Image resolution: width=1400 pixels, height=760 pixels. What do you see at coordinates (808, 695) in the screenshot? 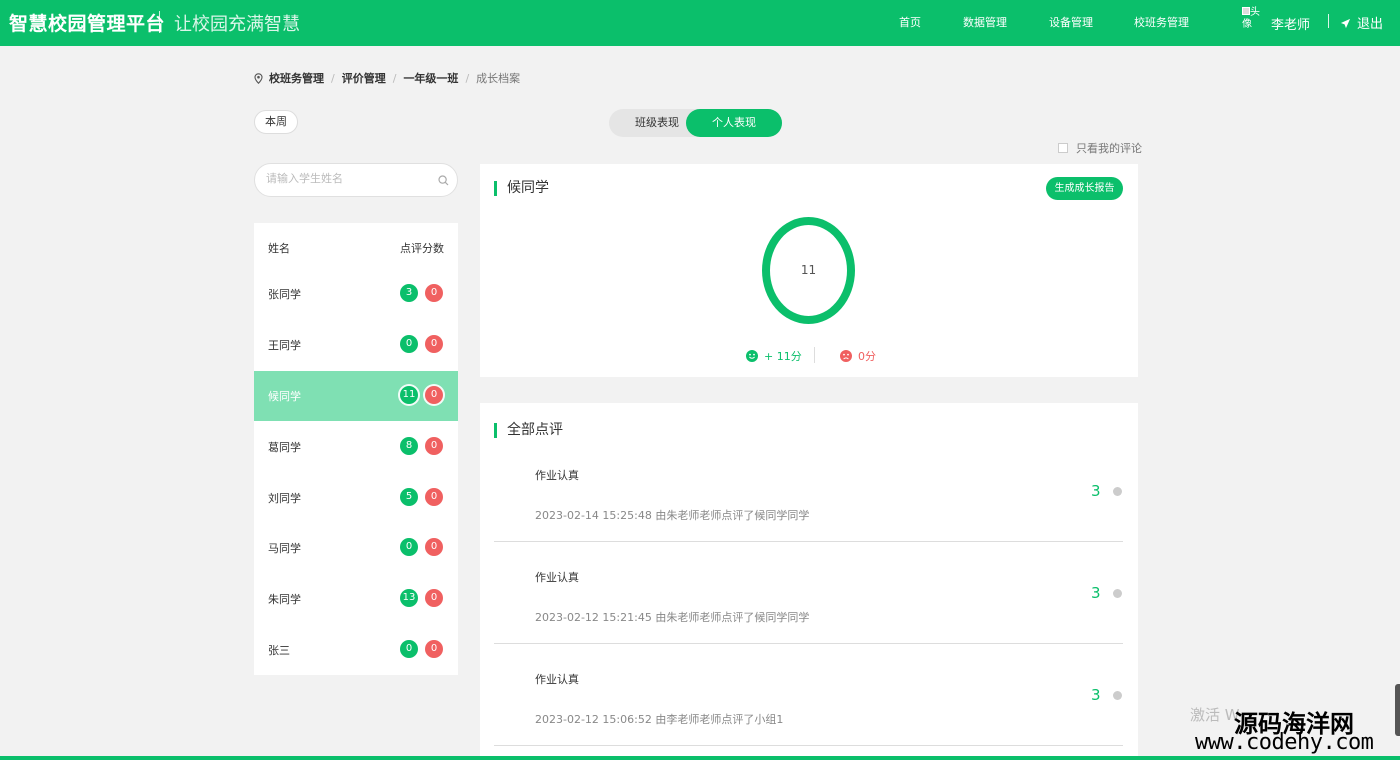
I see `comment-item: 作业认真 2023-02-12 15:06:52 由李老师老师点评了小组1 3` at bounding box center [808, 695].